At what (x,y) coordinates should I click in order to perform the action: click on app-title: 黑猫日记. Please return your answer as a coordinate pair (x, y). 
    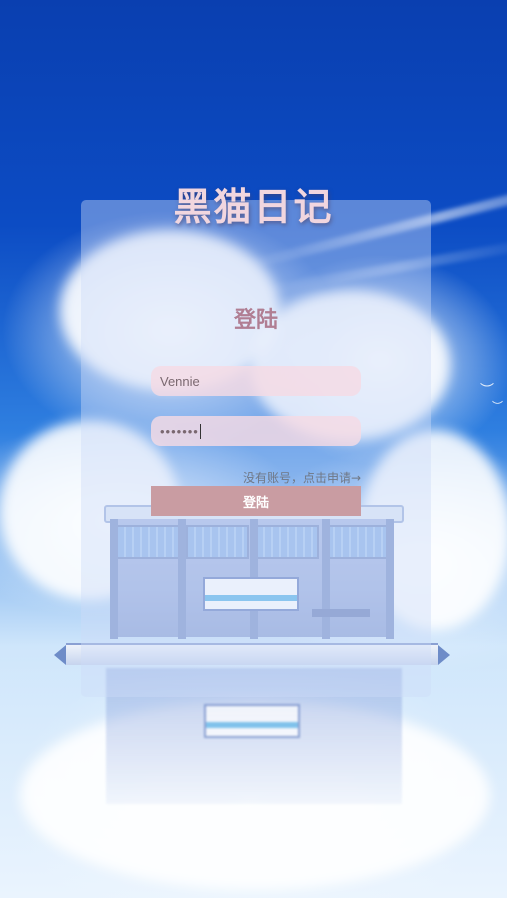
    Looking at the image, I should click on (253, 207).